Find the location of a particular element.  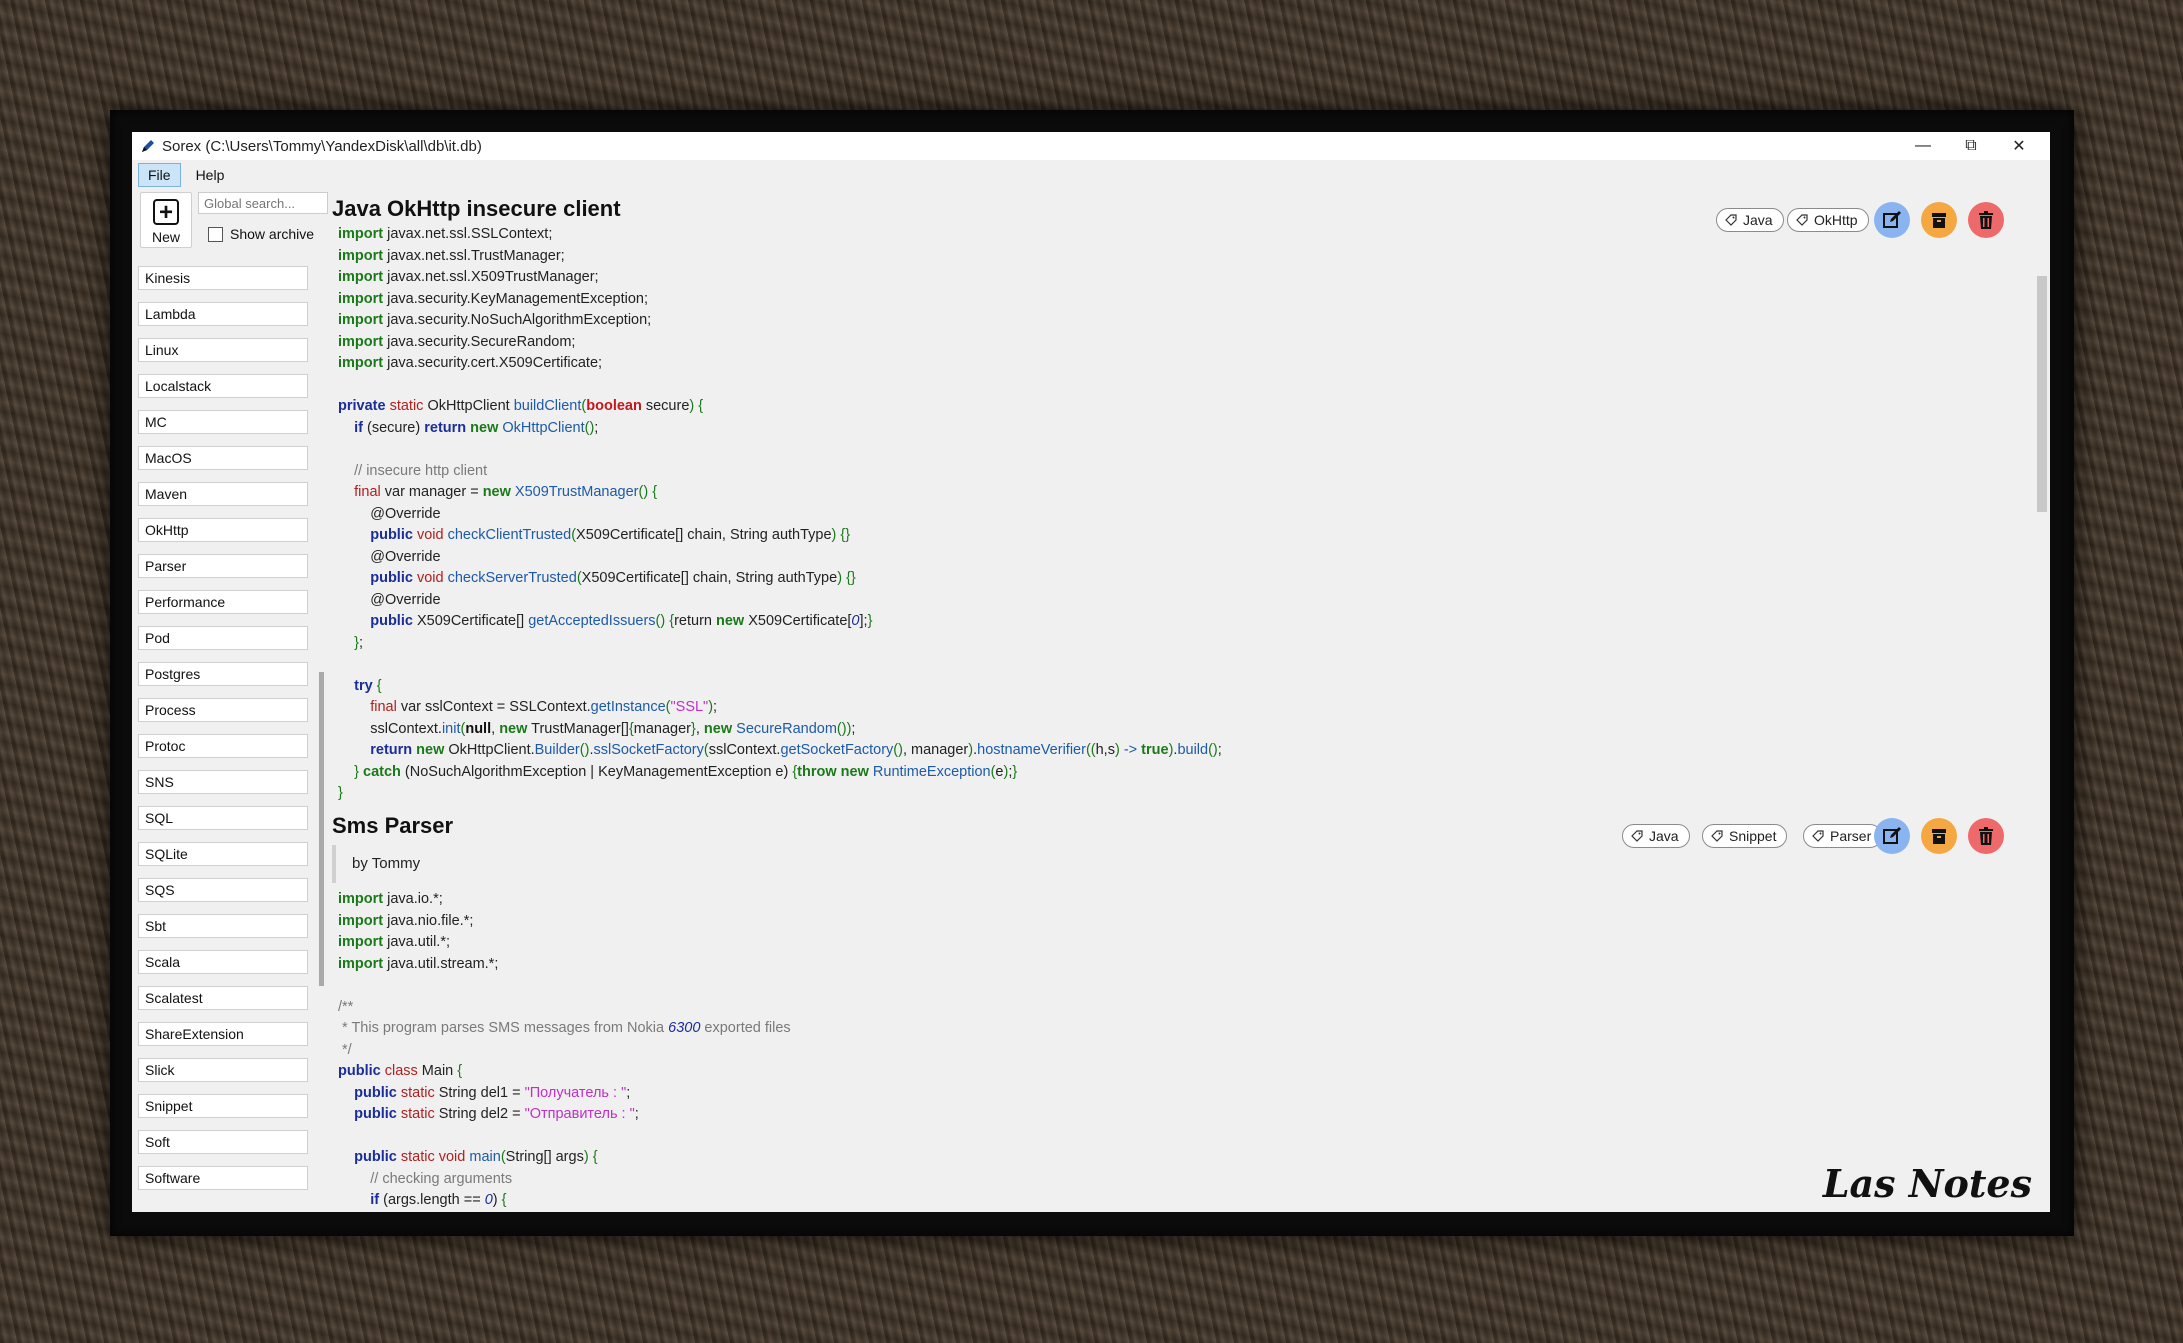

code-line: if (secure) return new OkHttpClient(); is located at coordinates (780, 429).